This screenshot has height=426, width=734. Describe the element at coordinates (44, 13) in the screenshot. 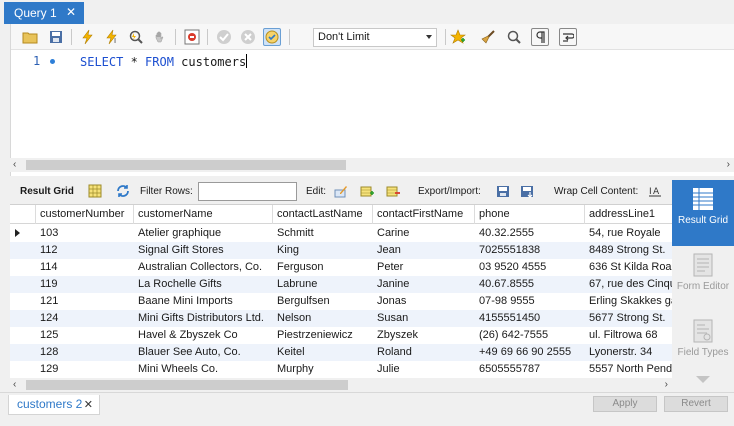

I see `query-tab: Query 1 ✕` at that location.